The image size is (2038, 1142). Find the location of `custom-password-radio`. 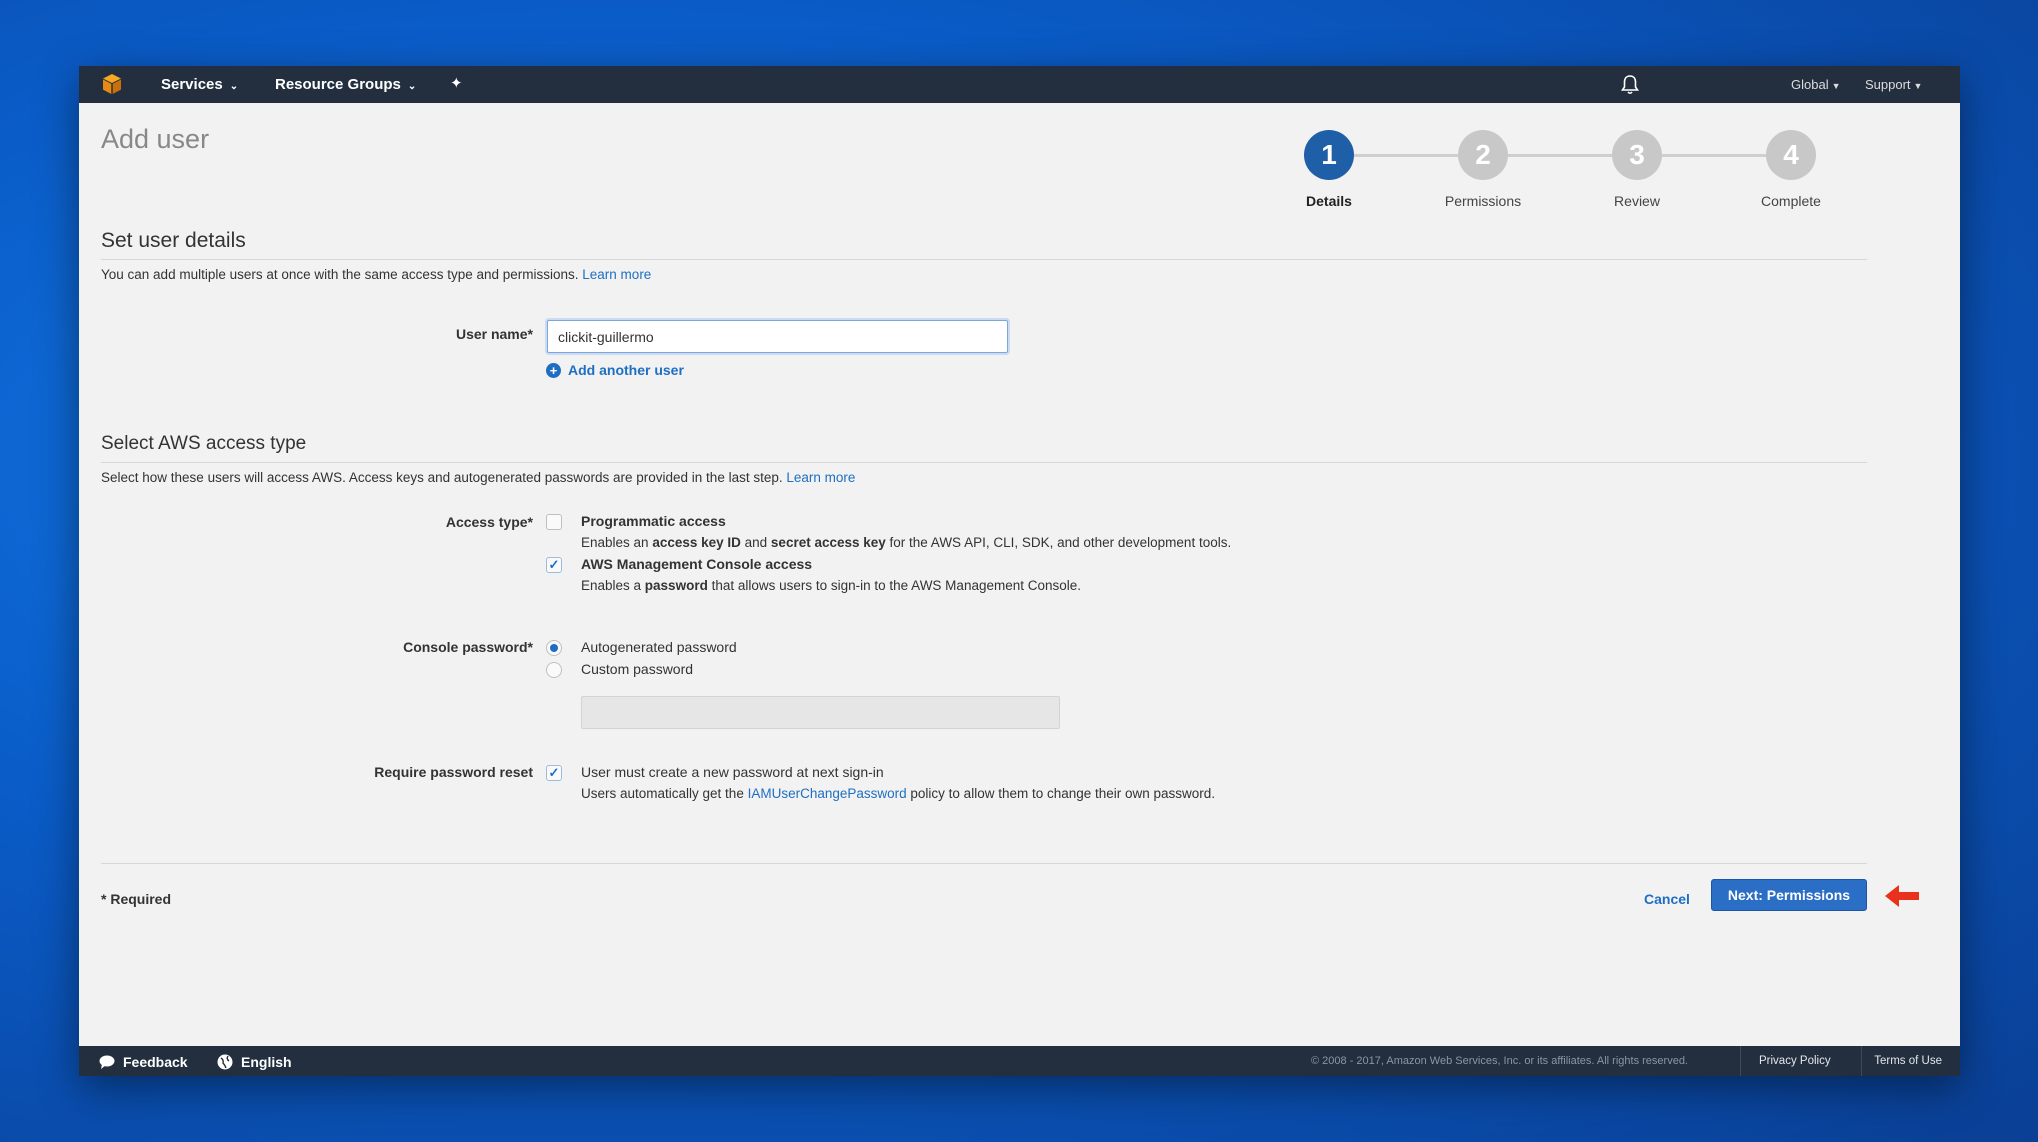

custom-password-radio is located at coordinates (554, 670).